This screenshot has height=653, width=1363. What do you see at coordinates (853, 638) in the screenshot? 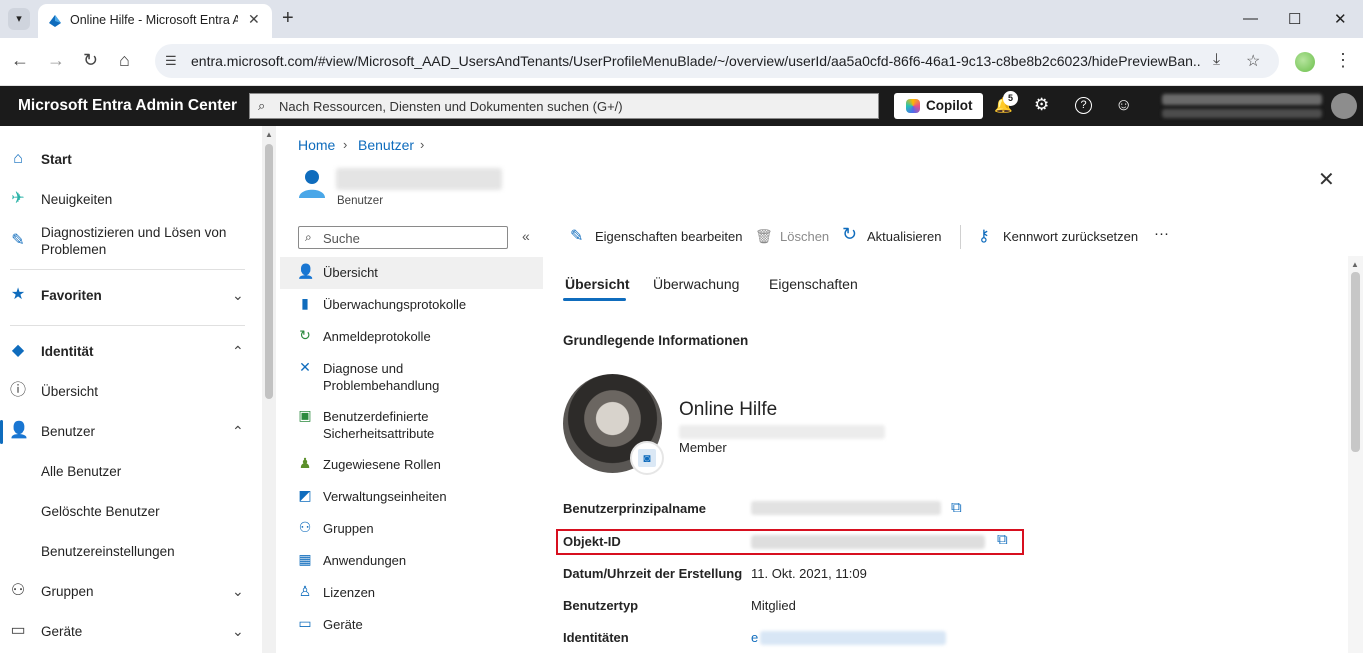
I see `identities-value-redacted` at bounding box center [853, 638].